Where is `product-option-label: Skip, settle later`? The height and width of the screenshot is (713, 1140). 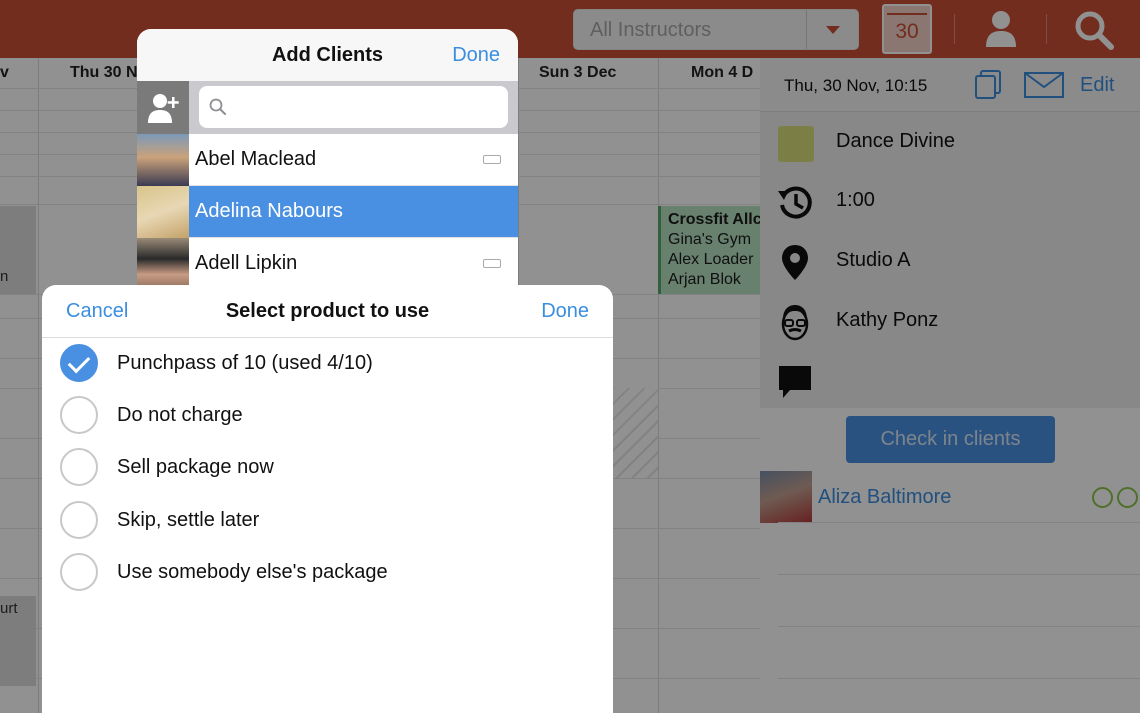 product-option-label: Skip, settle later is located at coordinates (188, 520).